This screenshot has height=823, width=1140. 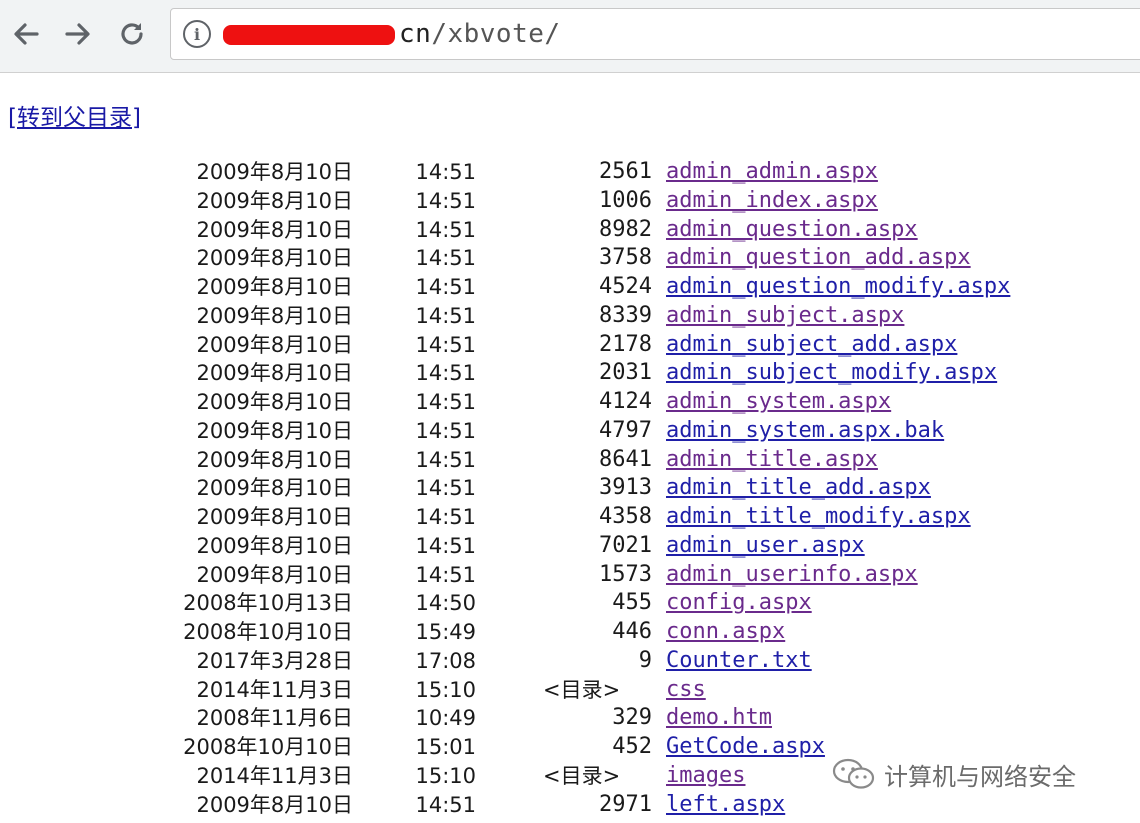 What do you see at coordinates (625, 373) in the screenshot?
I see `entry-size: 2031` at bounding box center [625, 373].